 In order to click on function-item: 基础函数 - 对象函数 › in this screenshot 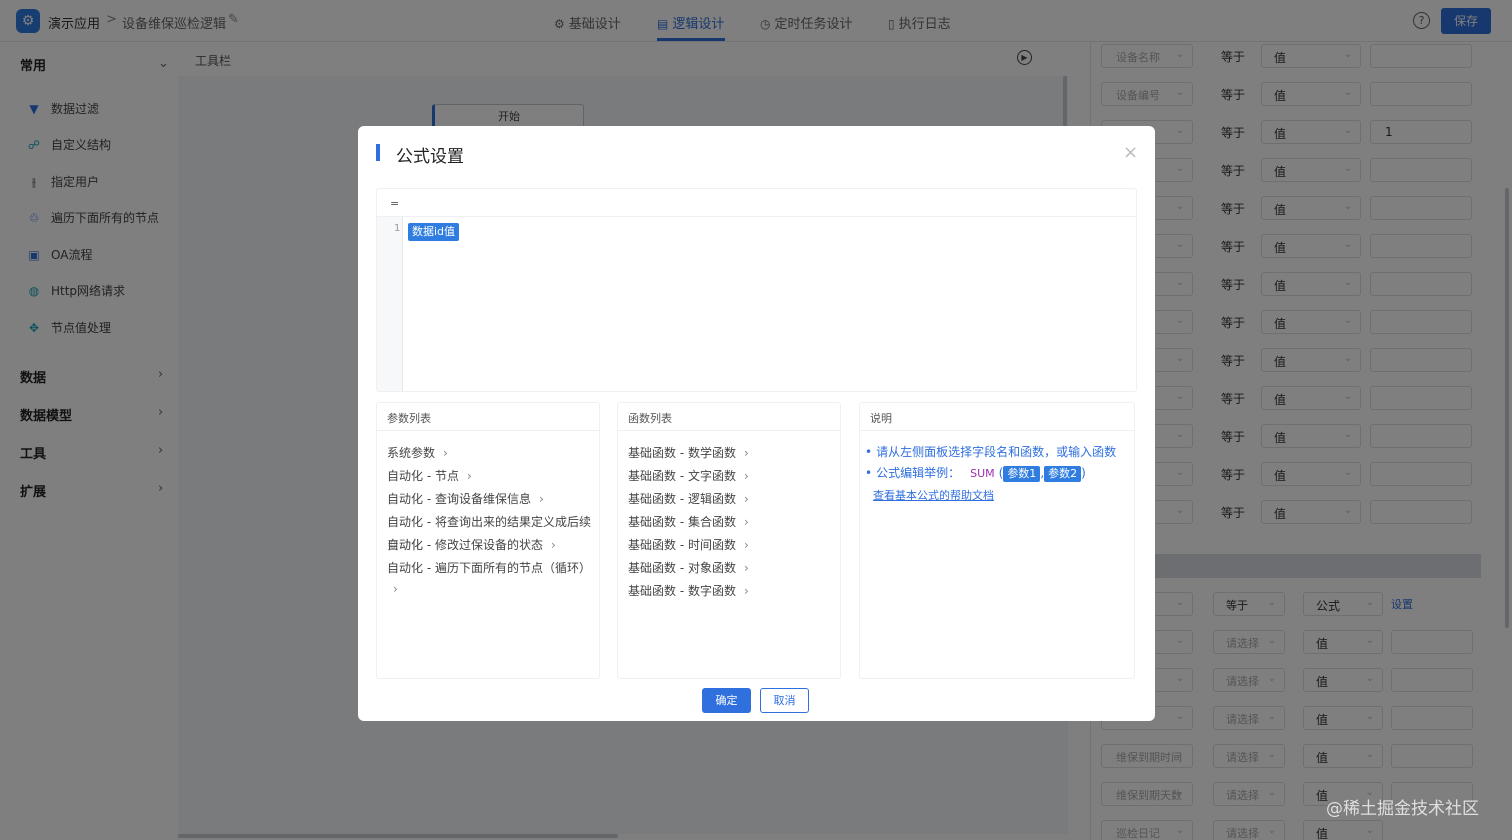, I will do `click(688, 567)`.